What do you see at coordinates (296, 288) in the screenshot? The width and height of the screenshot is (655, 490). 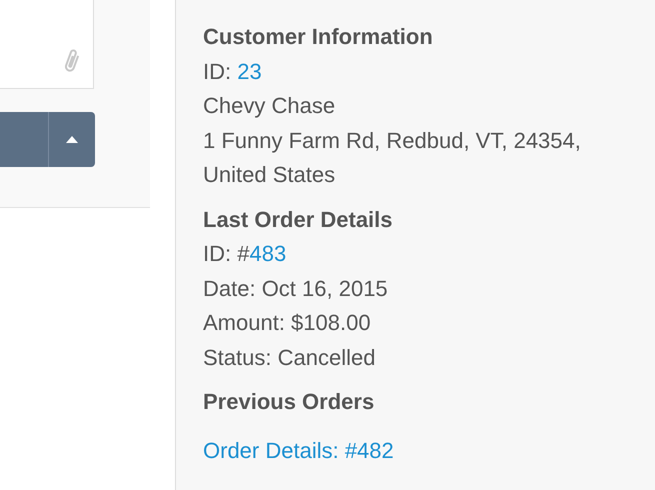 I see `detail-text: Date: Oct 16, 2015` at bounding box center [296, 288].